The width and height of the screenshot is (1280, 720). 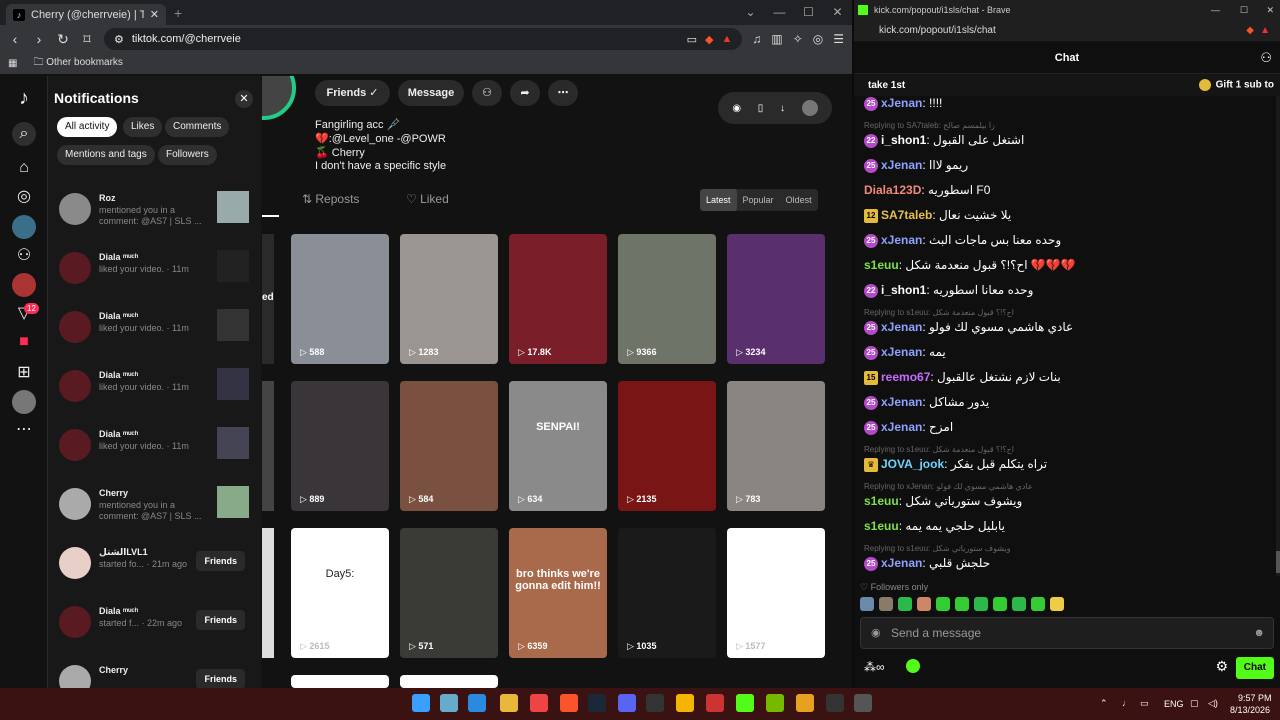 I want to click on game-launcher-icon, so click(x=715, y=703).